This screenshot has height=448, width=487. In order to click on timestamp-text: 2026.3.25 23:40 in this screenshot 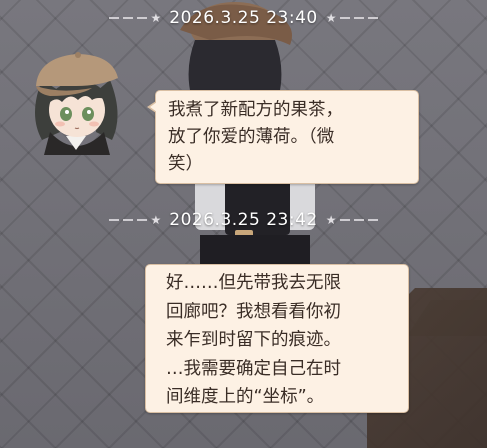, I will do `click(243, 18)`.